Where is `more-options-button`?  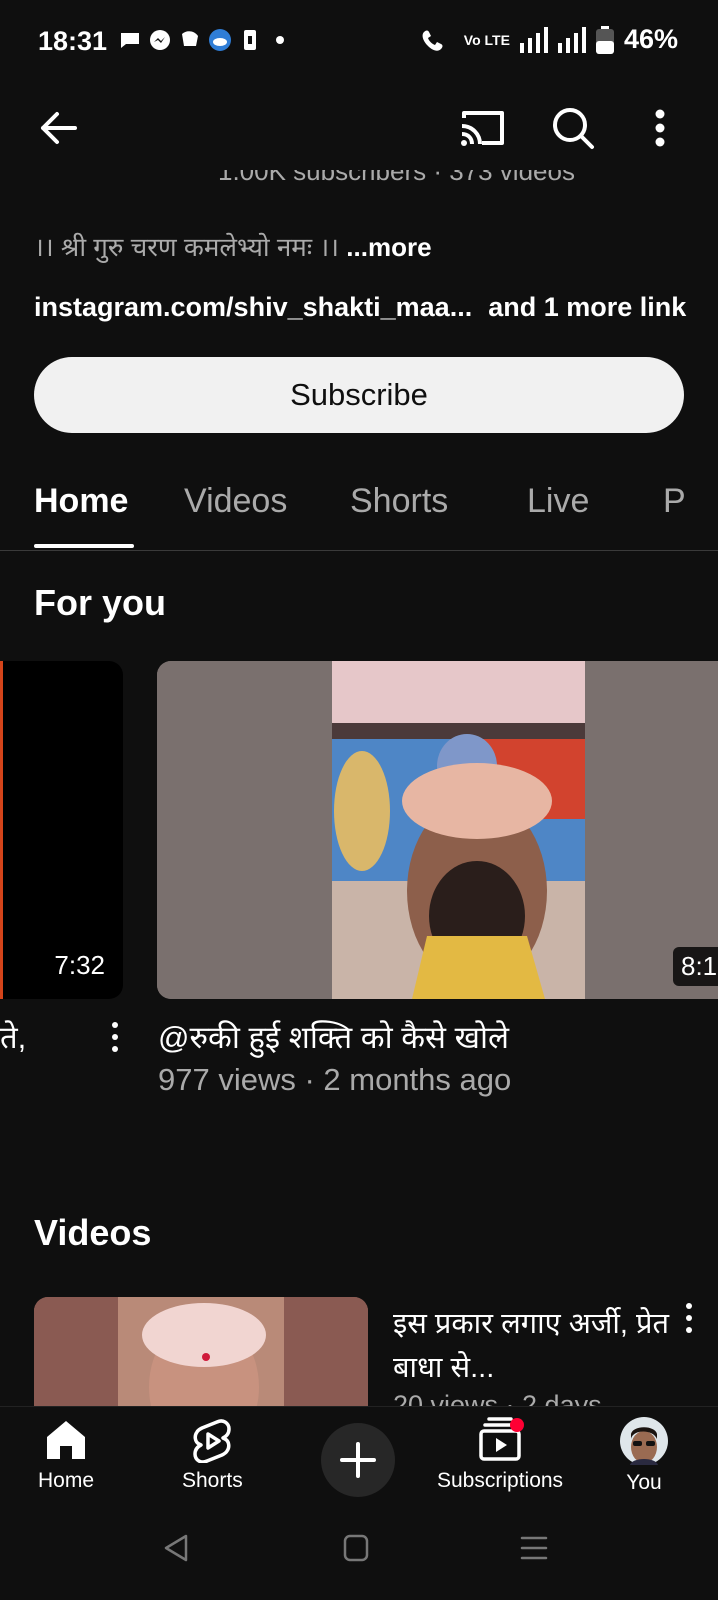 more-options-button is located at coordinates (660, 128).